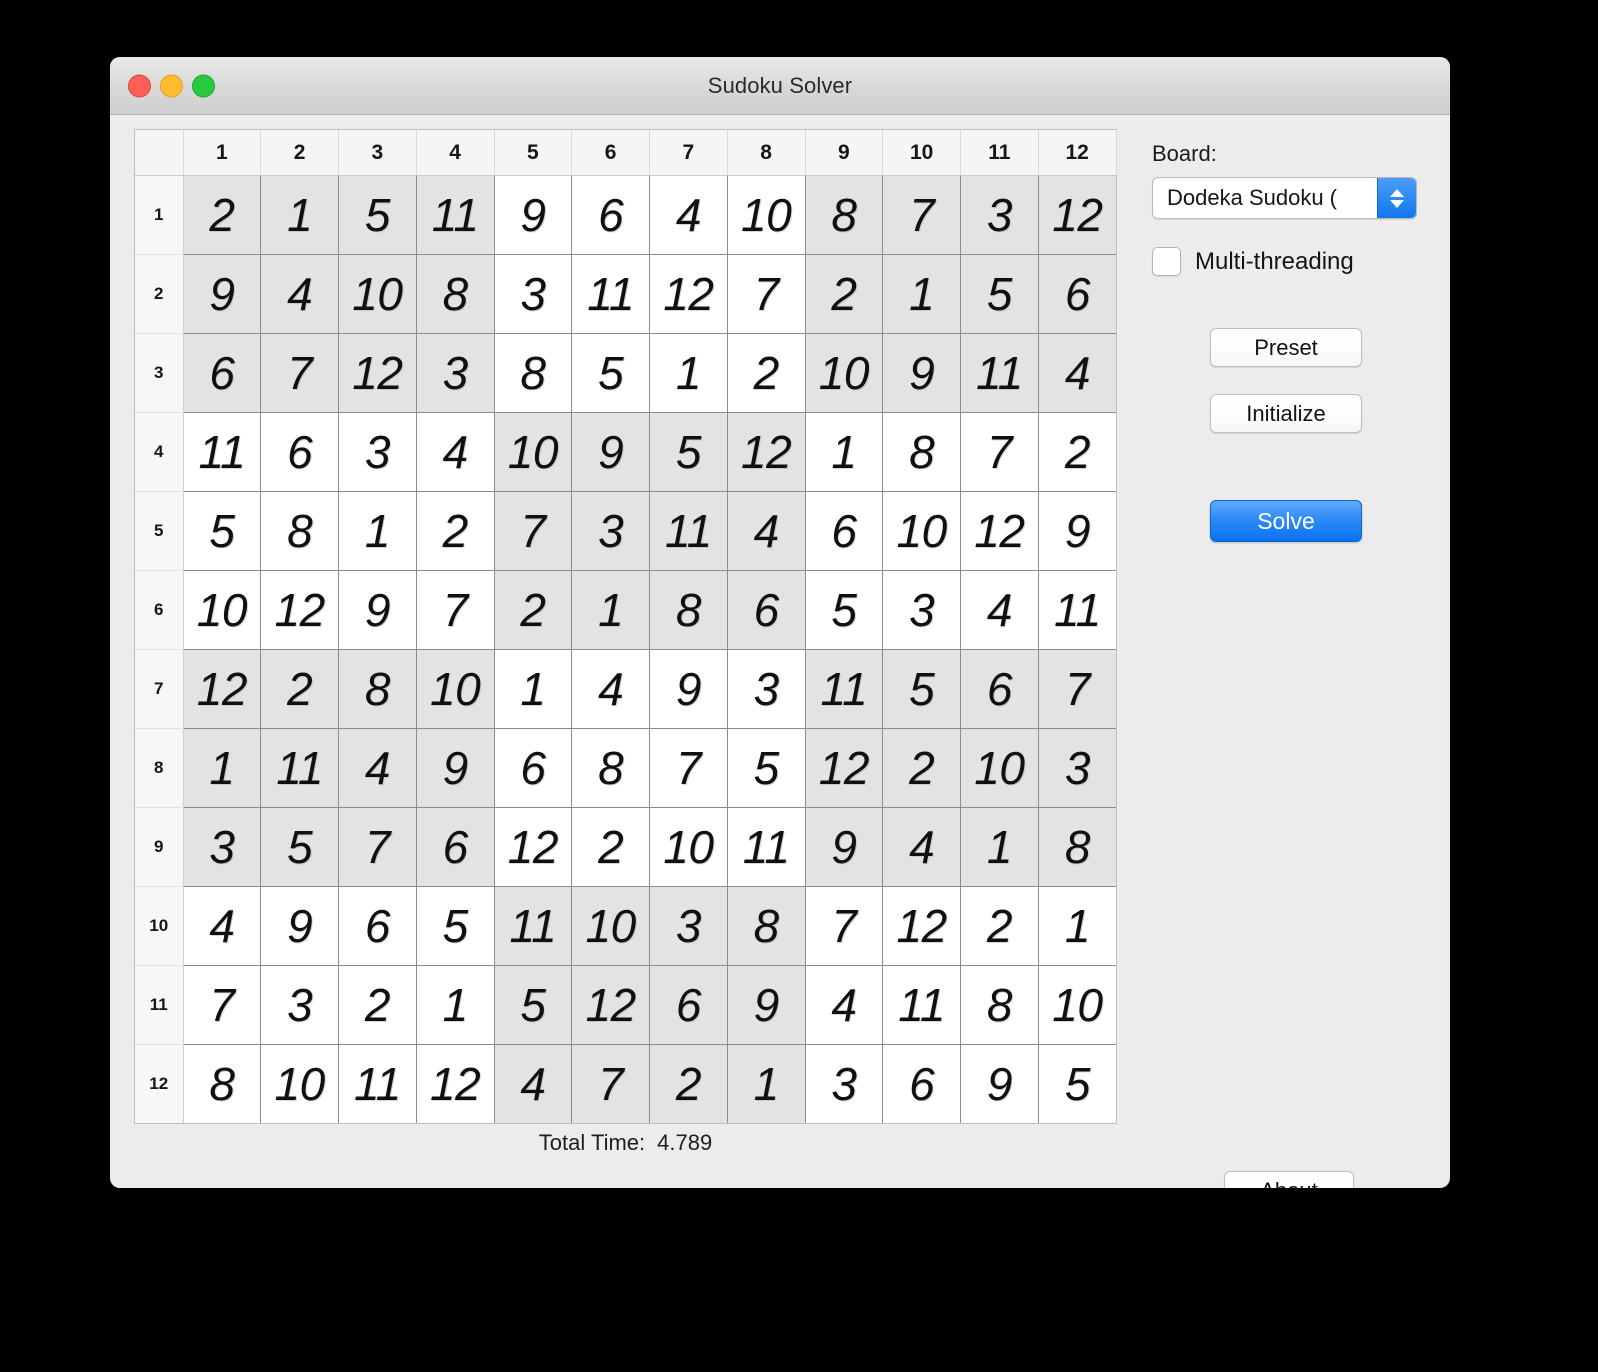 This screenshot has height=1372, width=1598. What do you see at coordinates (1286, 521) in the screenshot?
I see `solve-button: Solve` at bounding box center [1286, 521].